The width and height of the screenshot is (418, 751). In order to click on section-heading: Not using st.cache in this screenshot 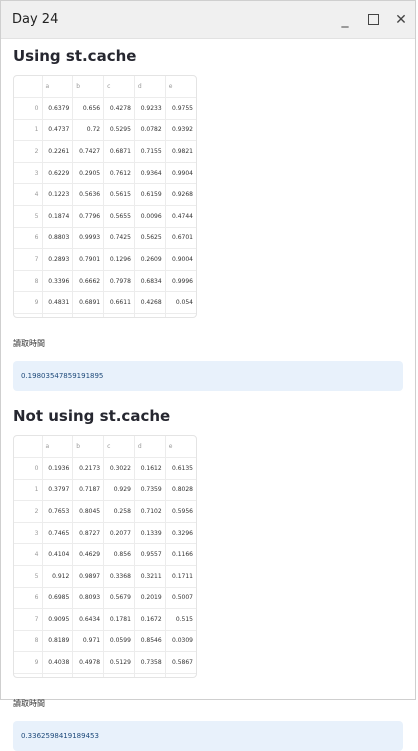, I will do `click(92, 415)`.